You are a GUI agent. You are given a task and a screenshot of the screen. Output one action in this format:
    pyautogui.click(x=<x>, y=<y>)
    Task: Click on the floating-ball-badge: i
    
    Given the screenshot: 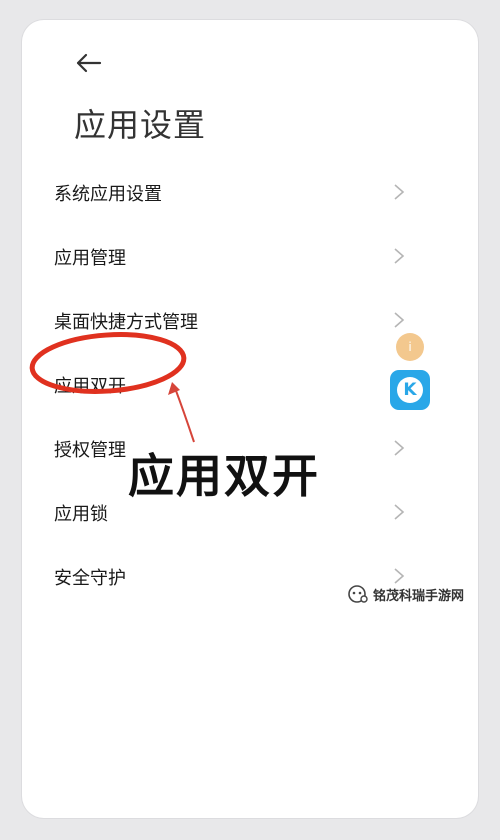 What is the action you would take?
    pyautogui.click(x=410, y=347)
    